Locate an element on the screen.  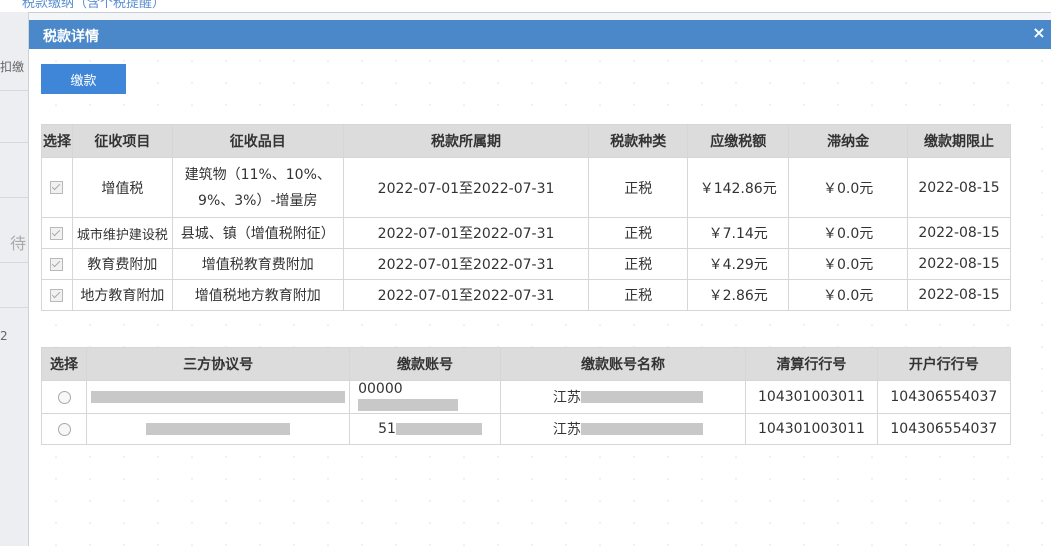
modal-title: 税款详情 is located at coordinates (71, 37).